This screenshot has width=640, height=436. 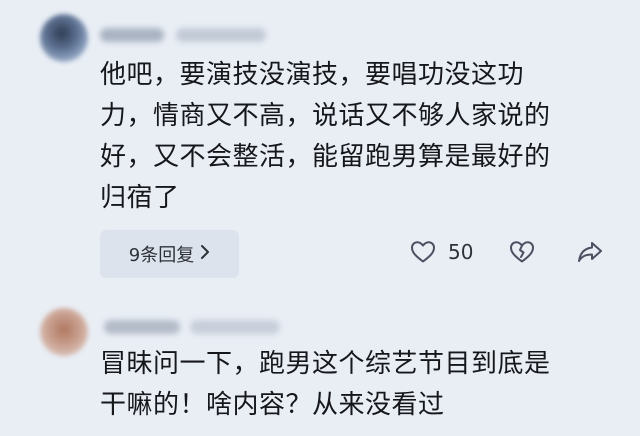 I want to click on share-arrow-icon, so click(x=590, y=252).